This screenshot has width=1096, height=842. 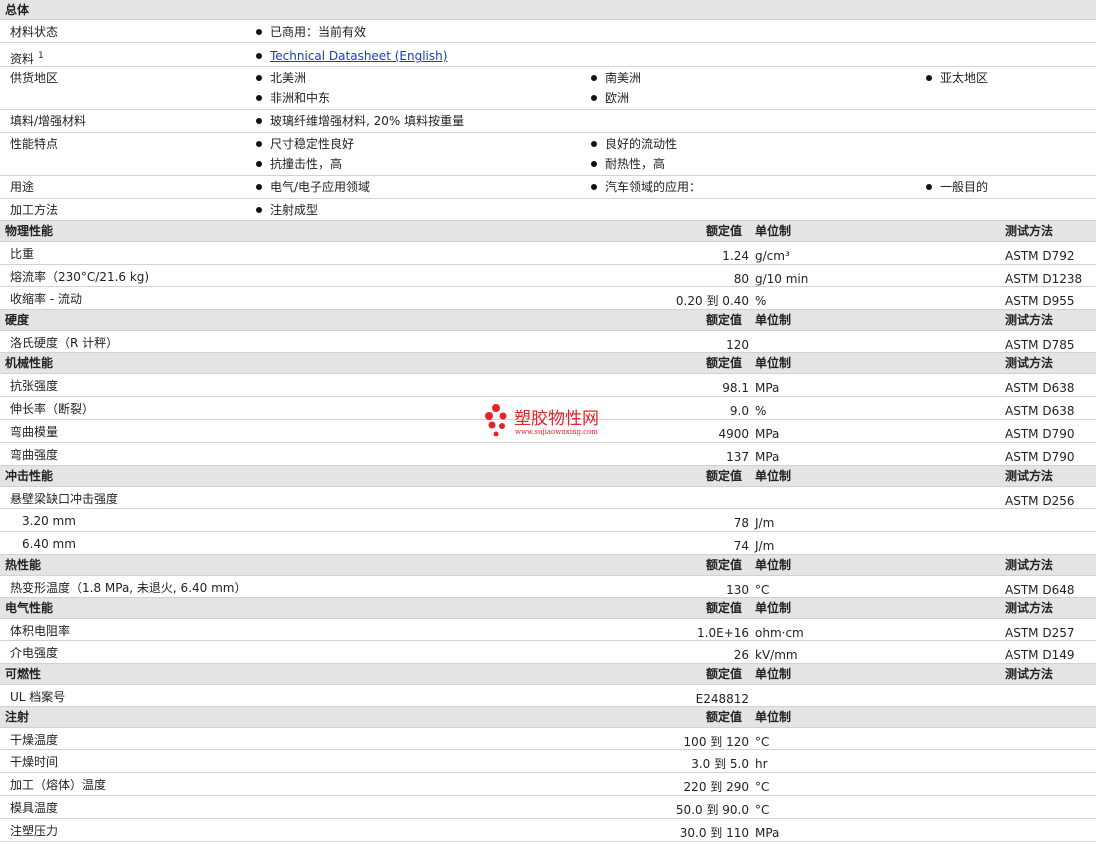 I want to click on property-method: ASTM D648, so click(x=1040, y=590).